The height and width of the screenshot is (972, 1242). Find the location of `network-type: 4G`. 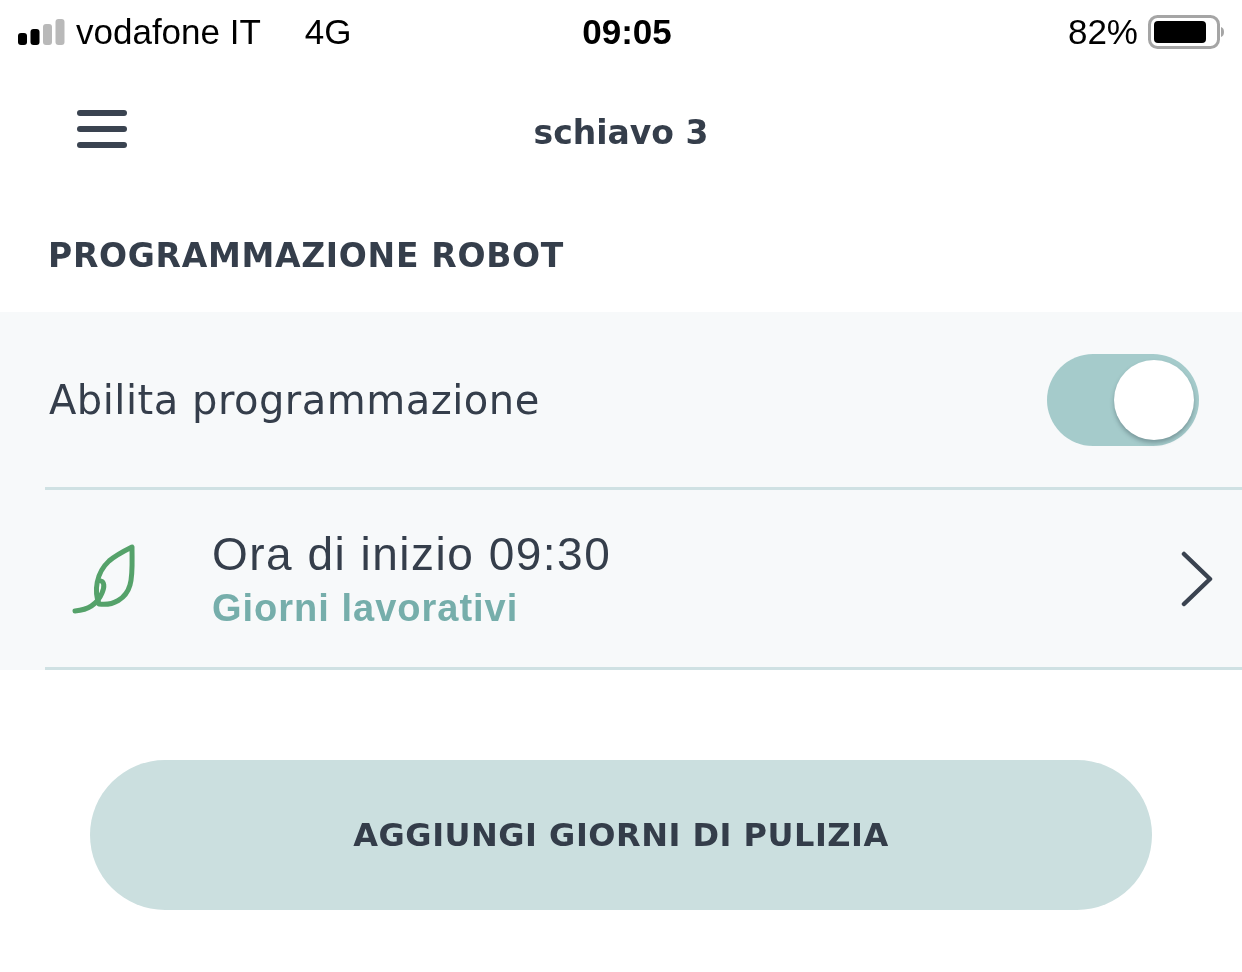

network-type: 4G is located at coordinates (328, 32).